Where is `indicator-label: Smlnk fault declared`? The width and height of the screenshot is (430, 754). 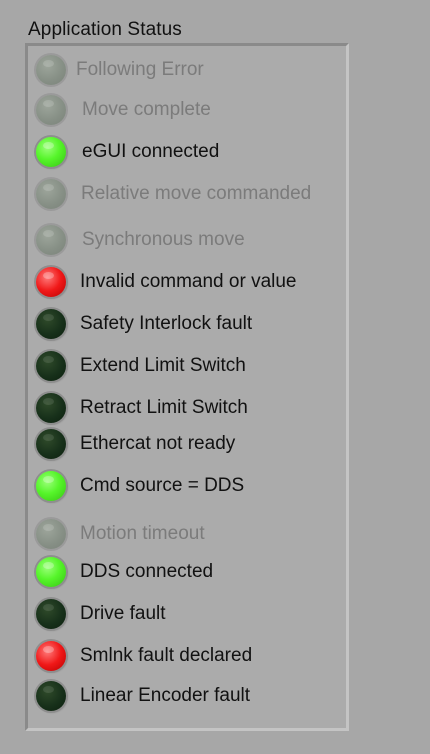 indicator-label: Smlnk fault declared is located at coordinates (166, 655).